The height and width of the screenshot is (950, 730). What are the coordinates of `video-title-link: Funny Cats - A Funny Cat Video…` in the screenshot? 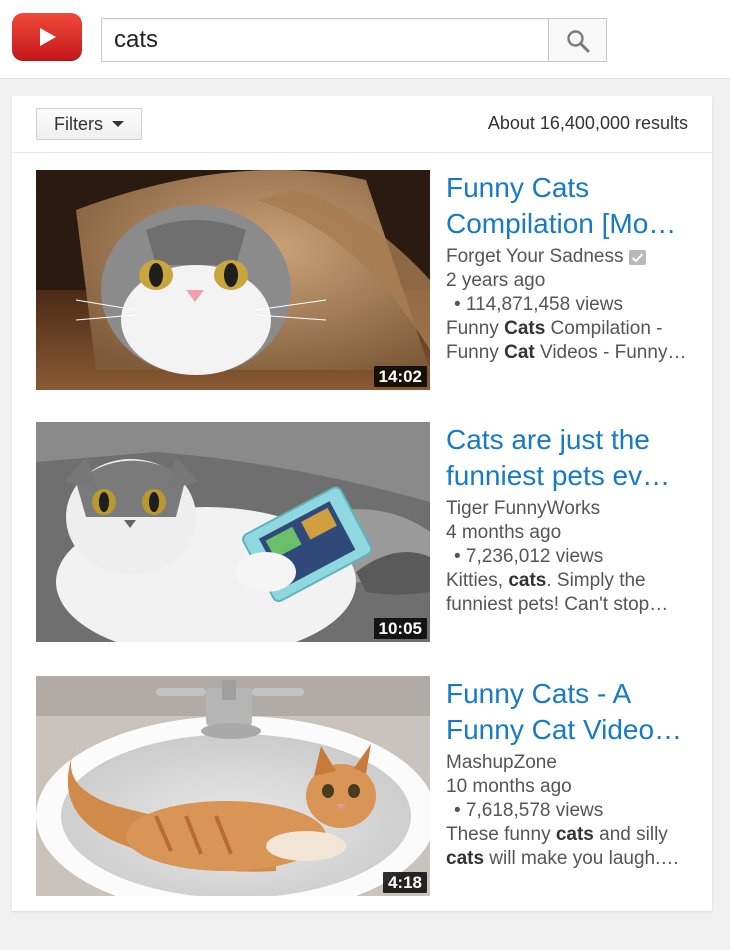 It's located at (571, 712).